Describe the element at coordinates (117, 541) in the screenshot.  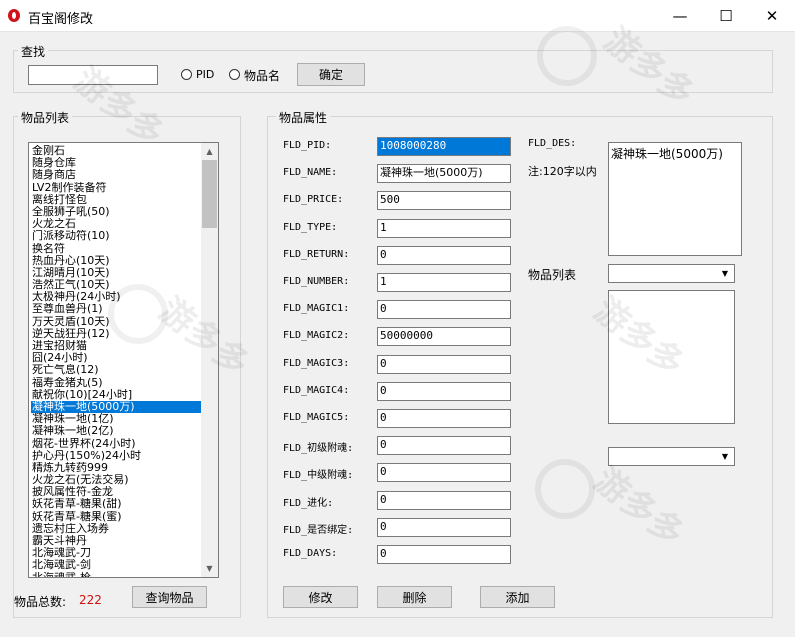
I see `list-item: 霸天斗神丹` at that location.